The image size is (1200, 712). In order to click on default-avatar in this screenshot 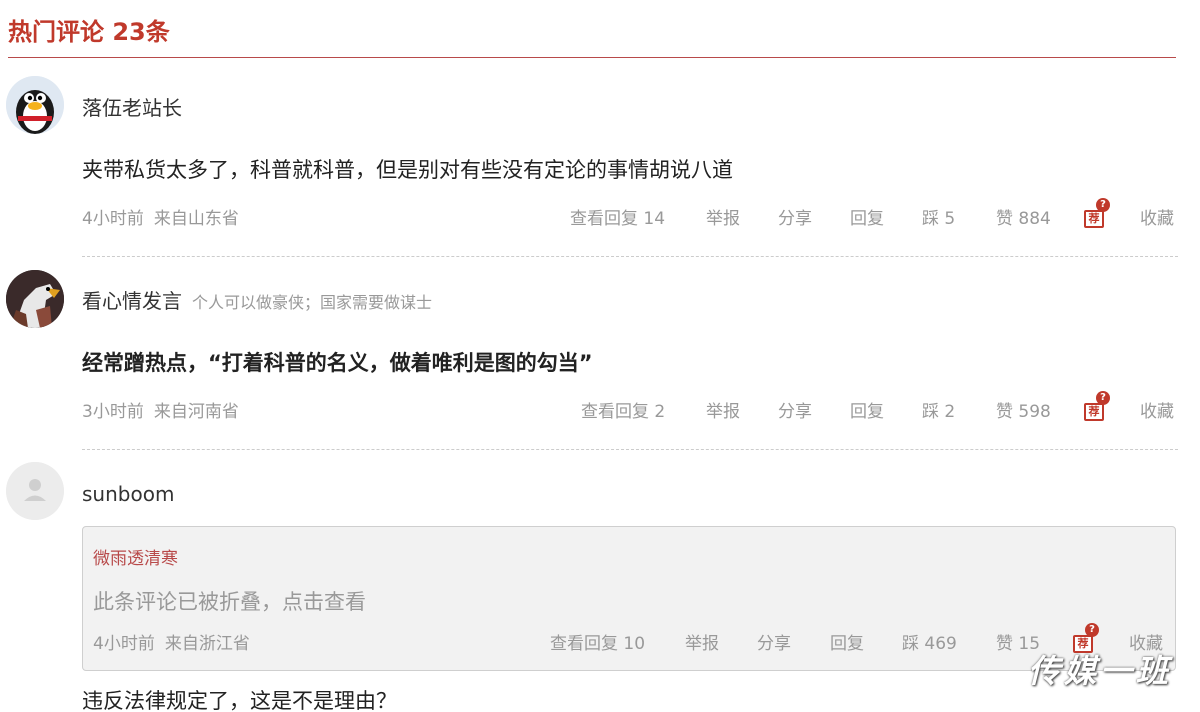, I will do `click(35, 491)`.